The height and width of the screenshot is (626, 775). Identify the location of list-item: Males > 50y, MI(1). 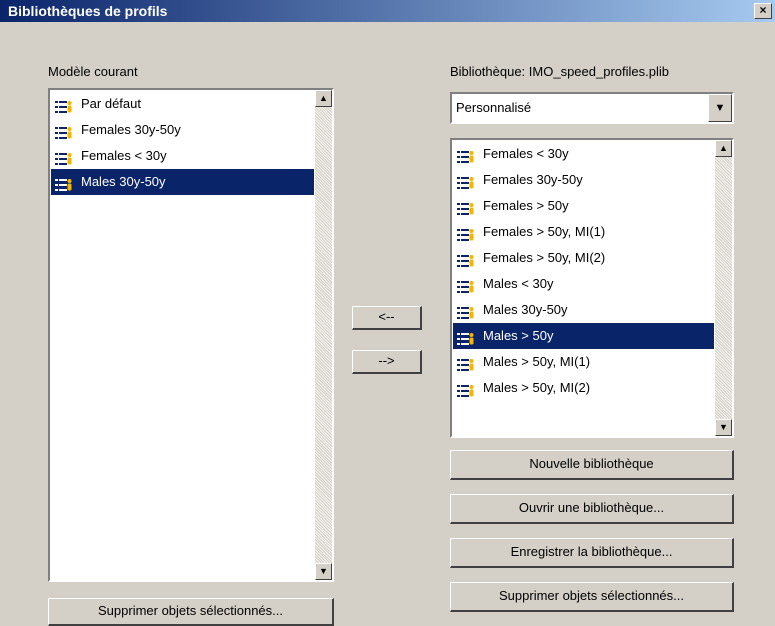
(583, 362).